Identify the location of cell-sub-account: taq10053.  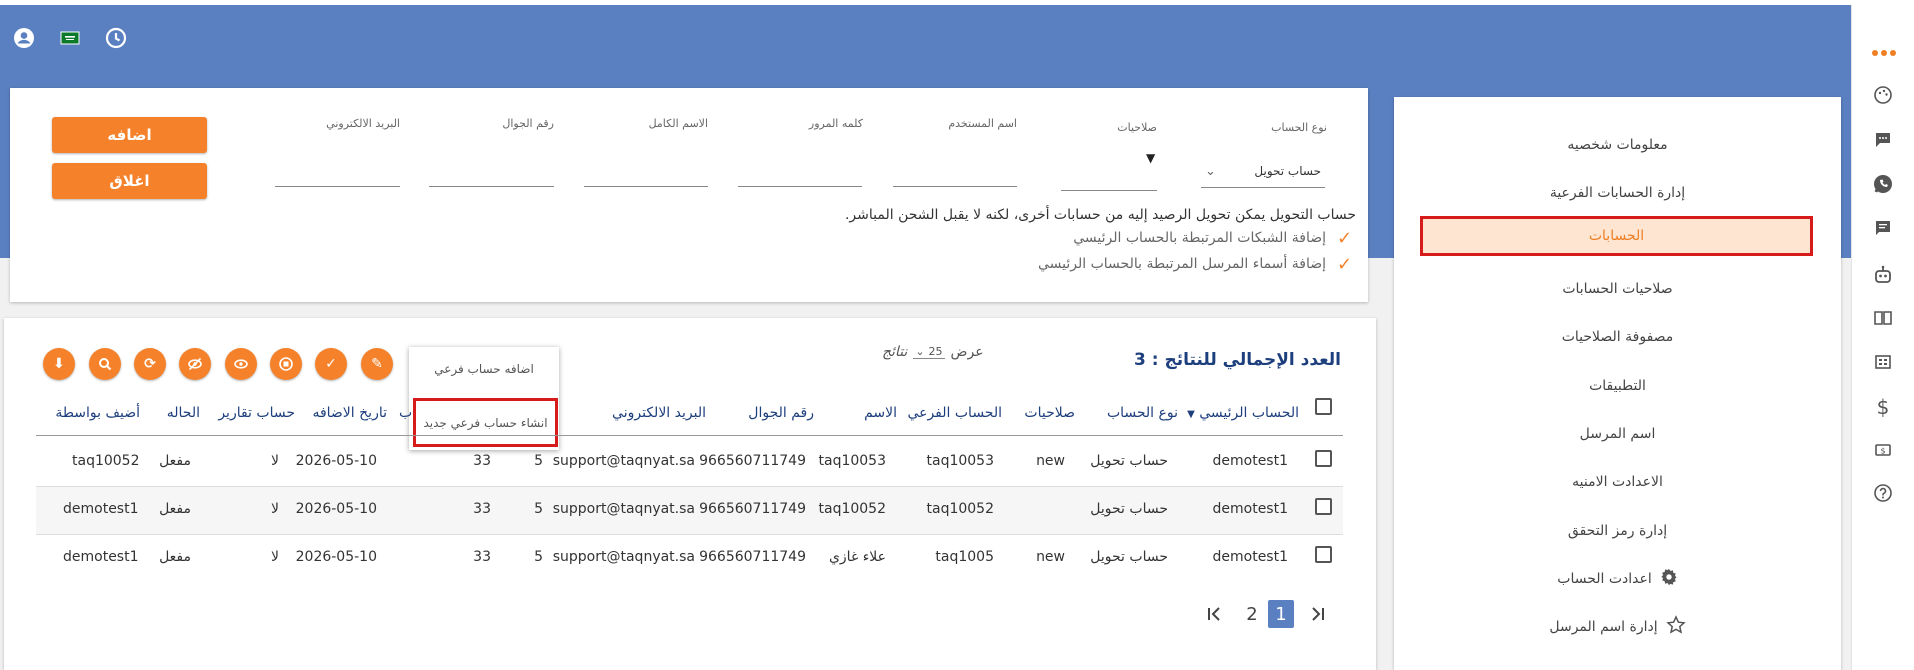
(960, 461).